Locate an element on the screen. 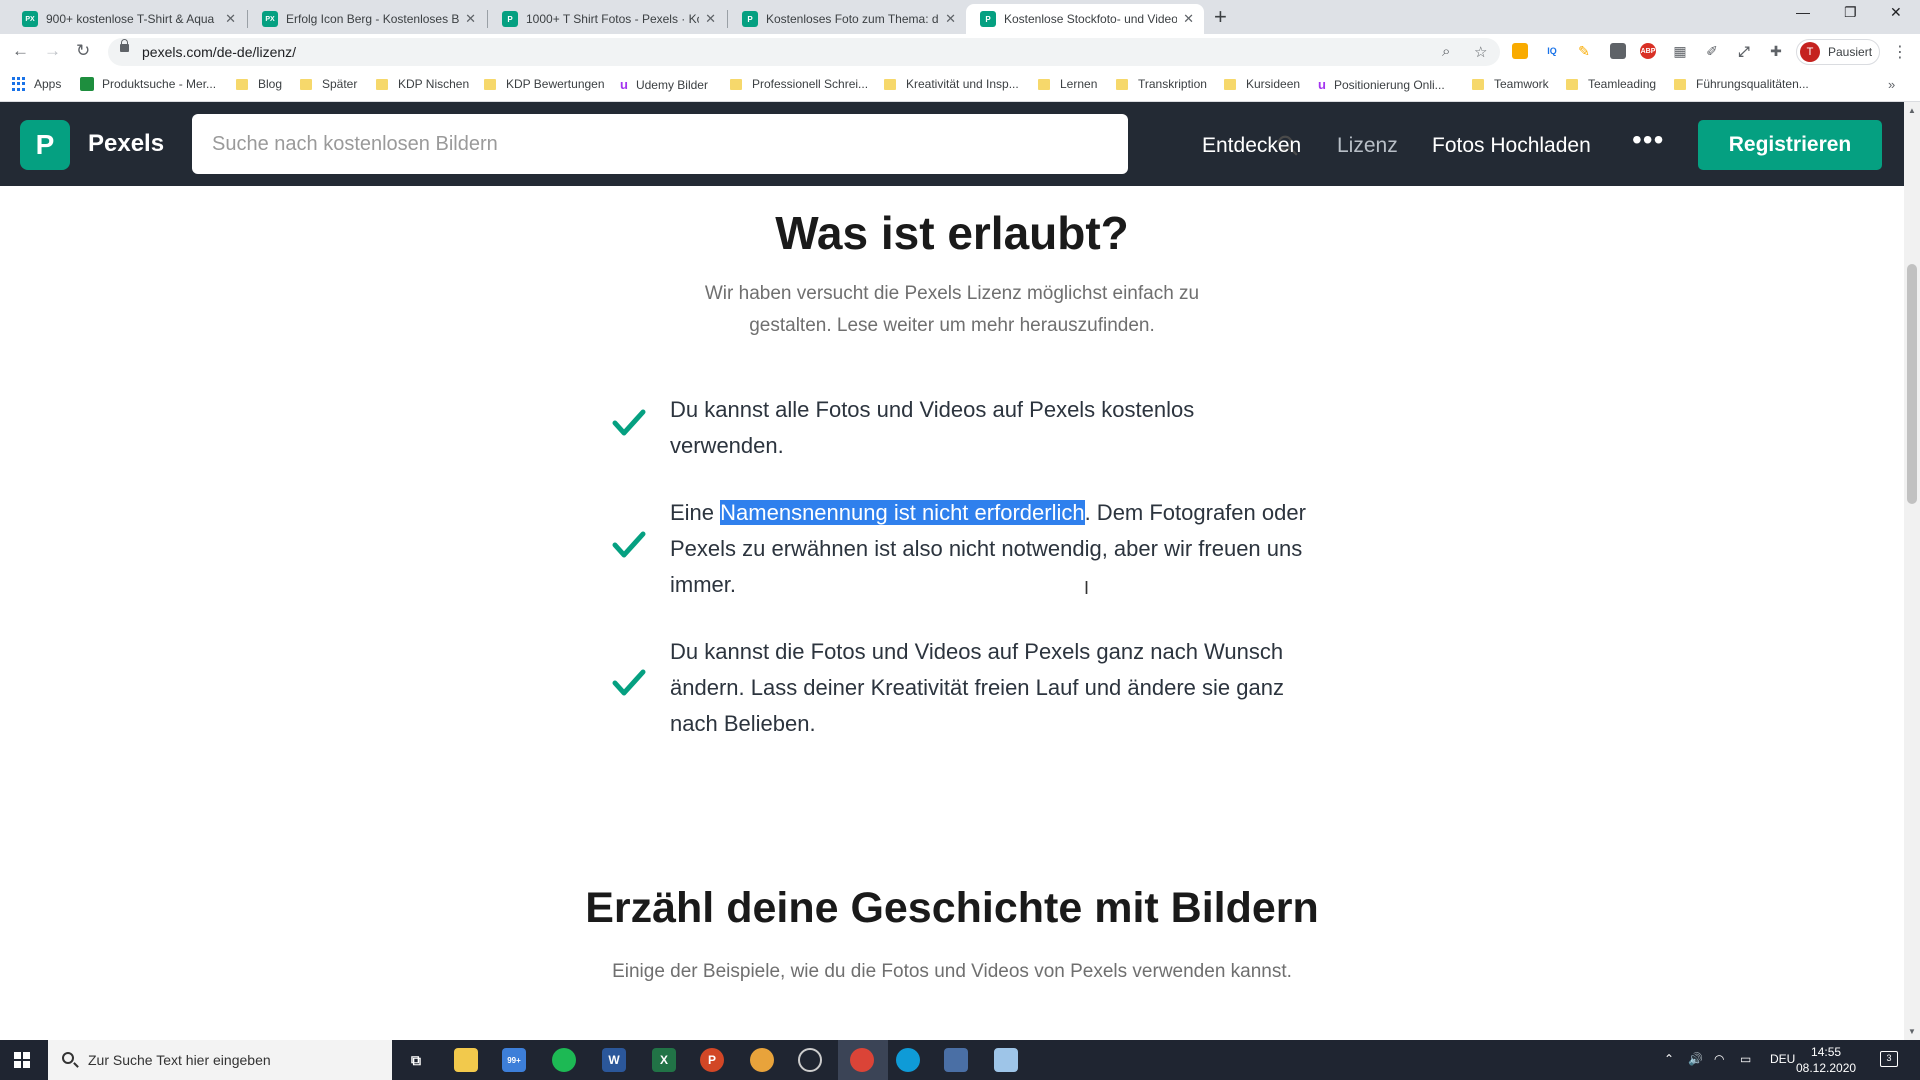 The height and width of the screenshot is (1080, 1920). vertical-scrollbar: ▲ ▼ is located at coordinates (1912, 571).